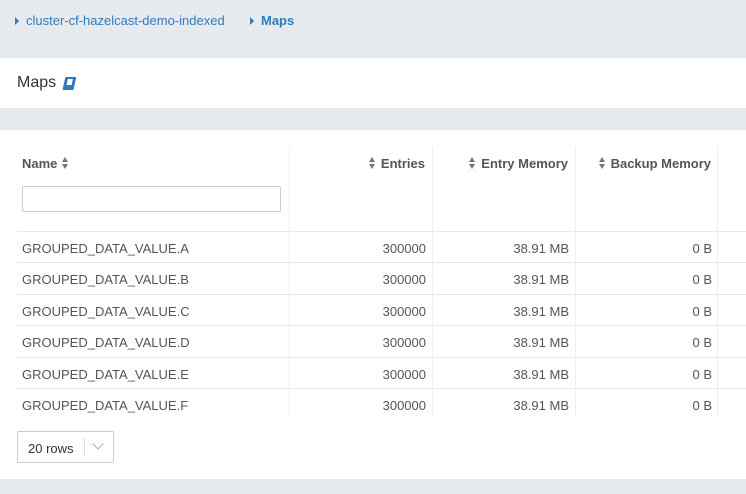  Describe the element at coordinates (84, 447) in the screenshot. I see `select-divider` at that location.